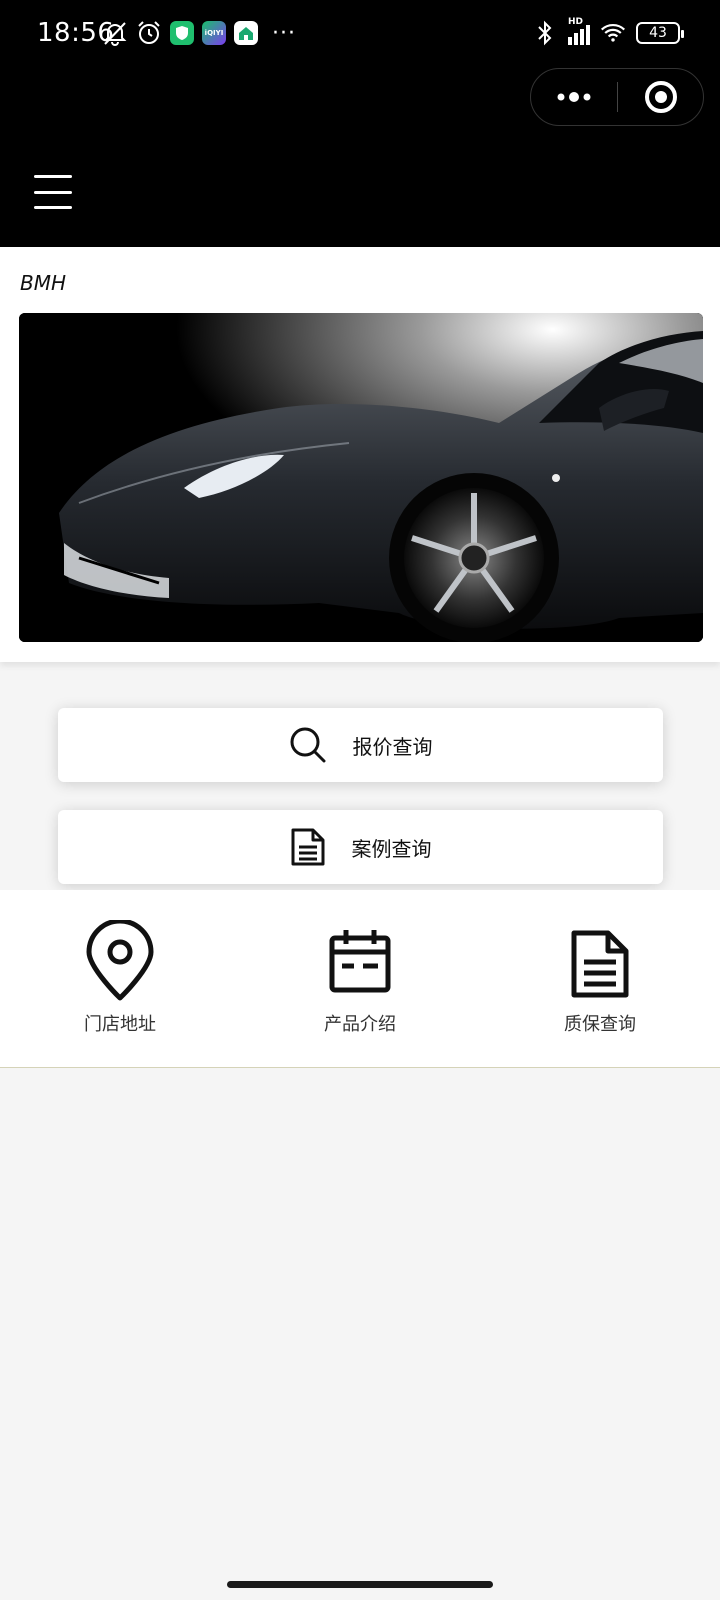 The width and height of the screenshot is (720, 1600). Describe the element at coordinates (199, 33) in the screenshot. I see `status-left-icons: iQIYI ···` at that location.